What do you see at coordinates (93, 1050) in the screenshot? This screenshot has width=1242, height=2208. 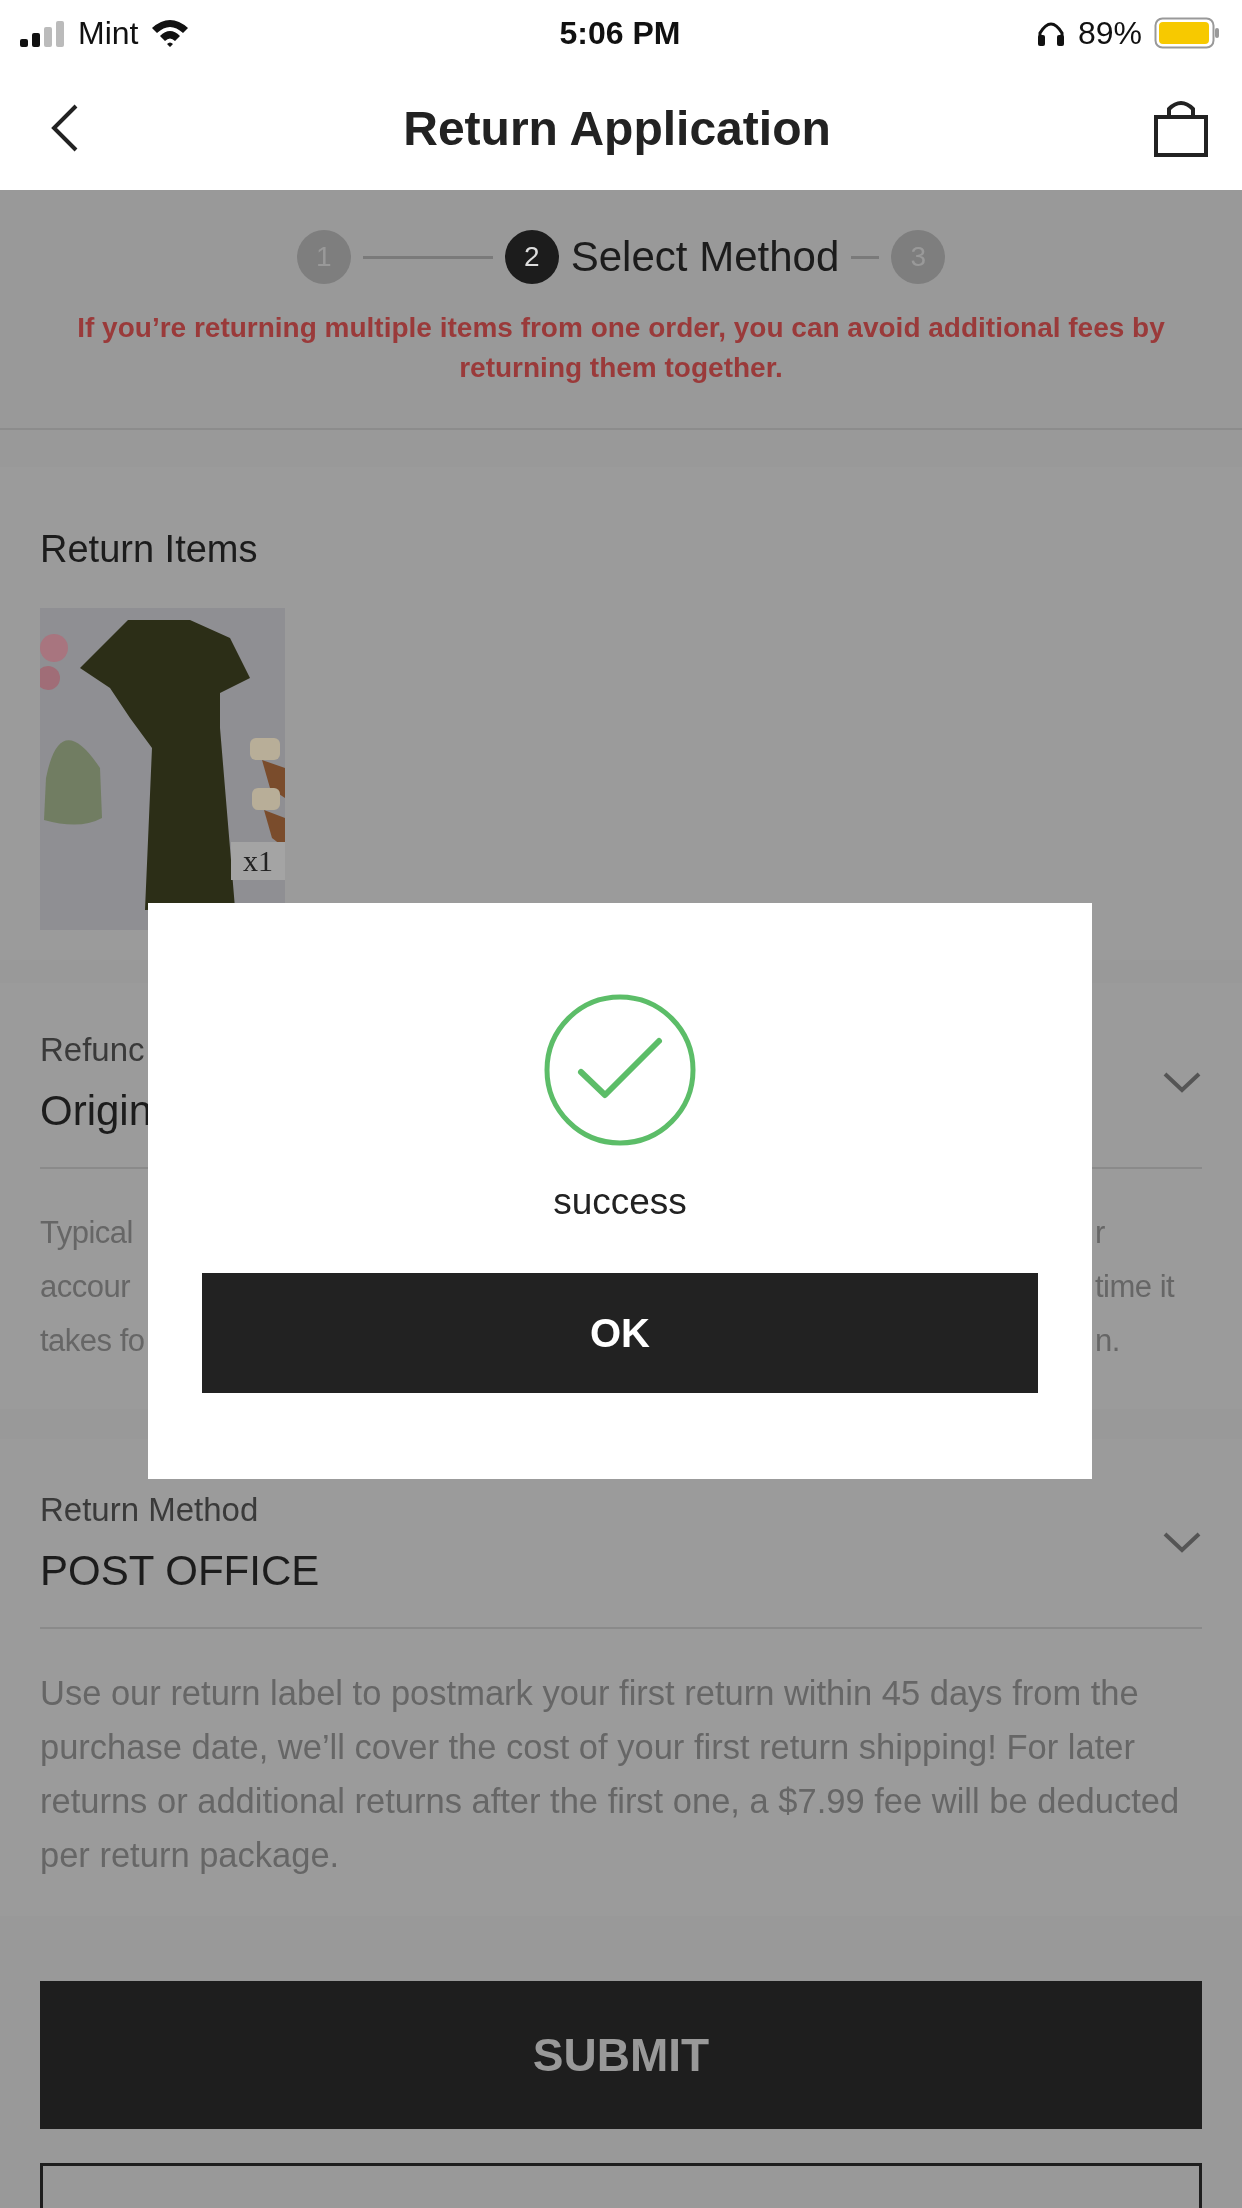 I see `field-label: Refunc` at bounding box center [93, 1050].